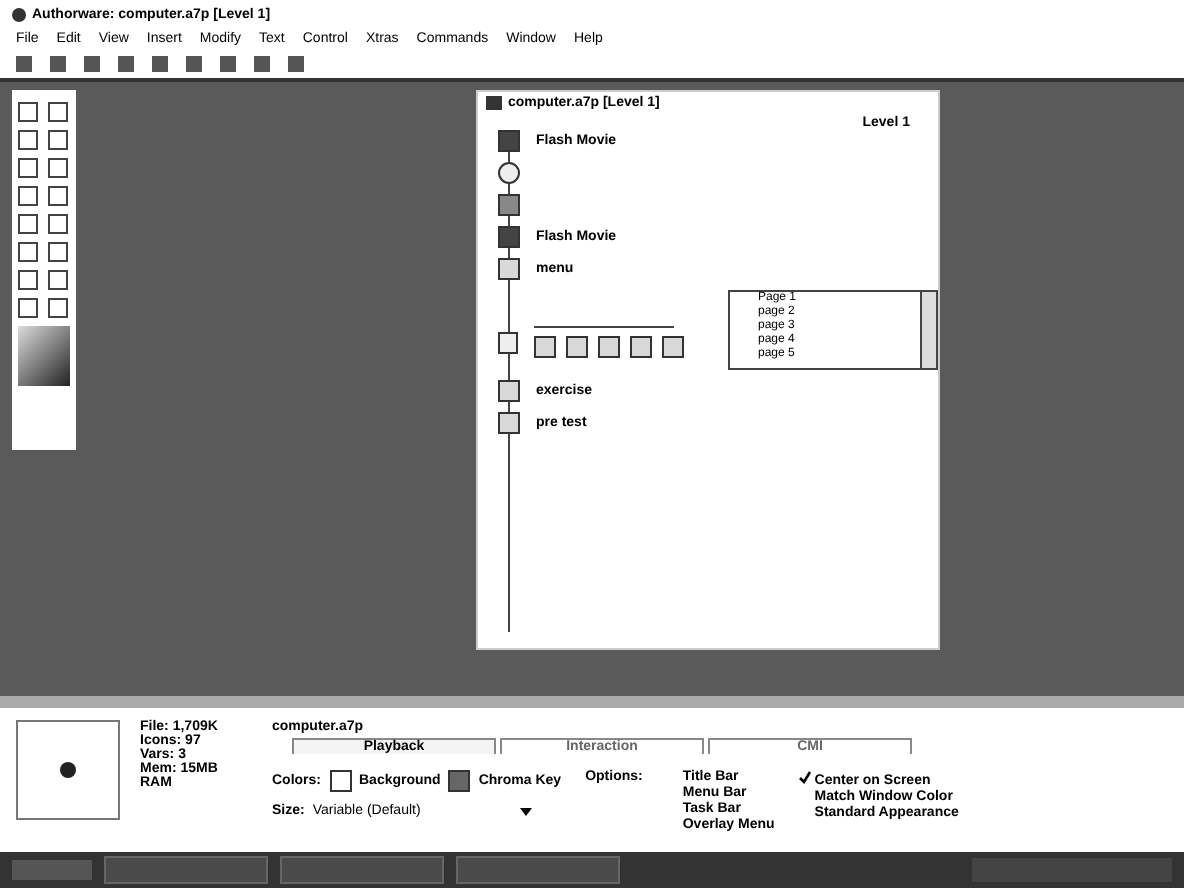  What do you see at coordinates (340, 781) in the screenshot?
I see `background-swatch` at bounding box center [340, 781].